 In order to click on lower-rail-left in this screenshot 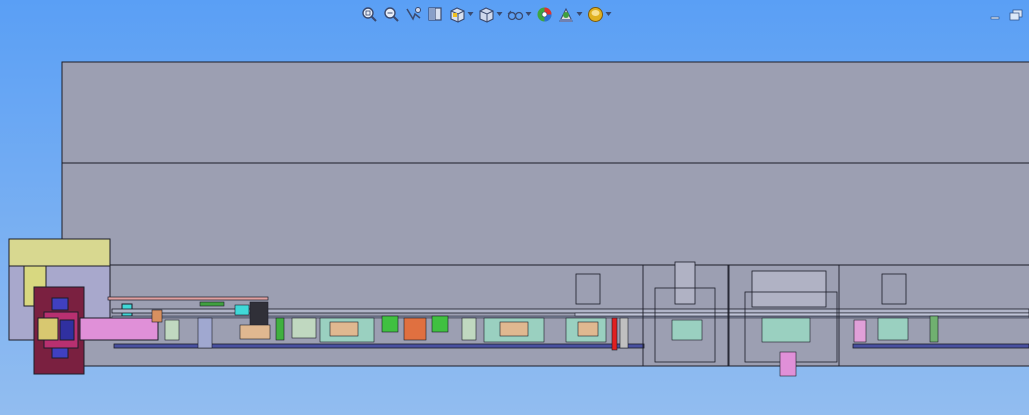, I will do `click(379, 346)`.